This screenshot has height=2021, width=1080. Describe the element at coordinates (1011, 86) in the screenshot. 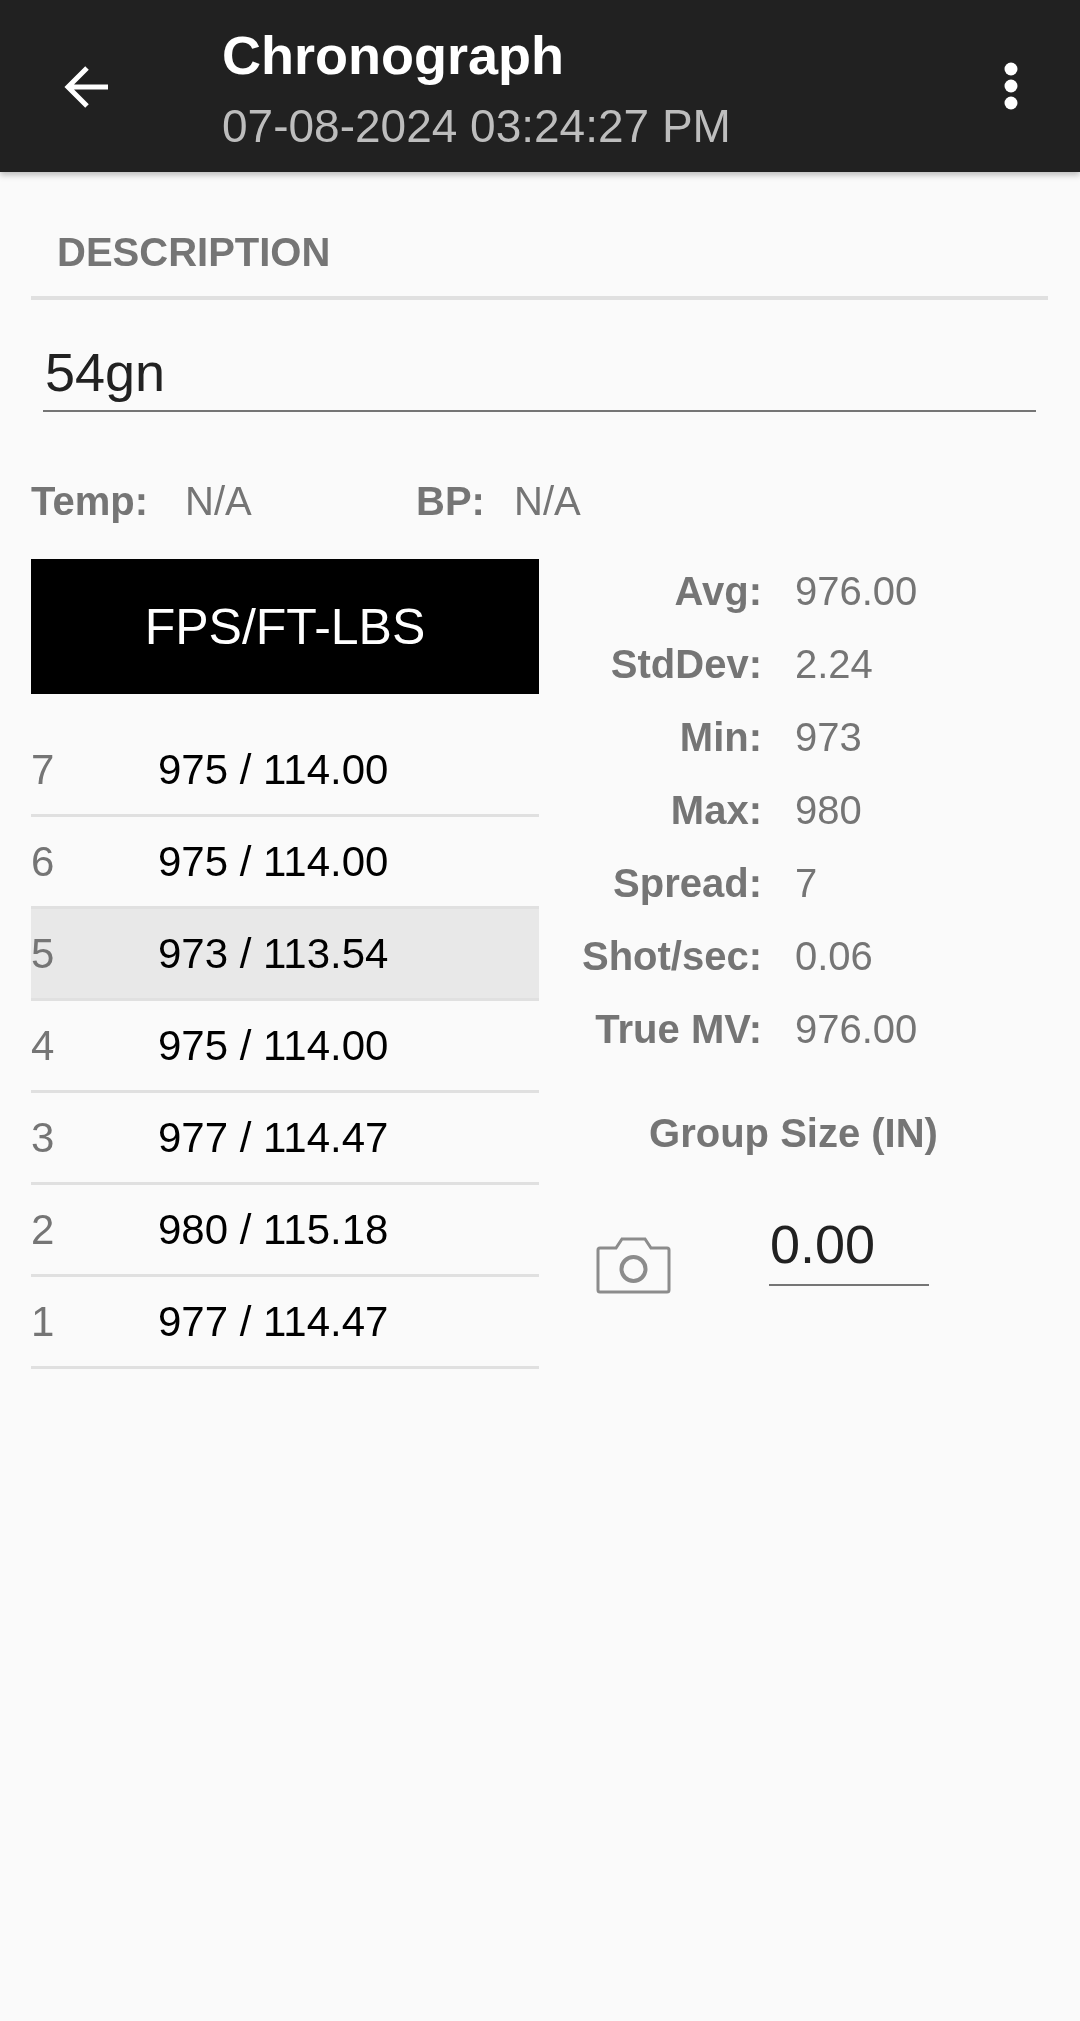

I see `more-options-icon` at that location.